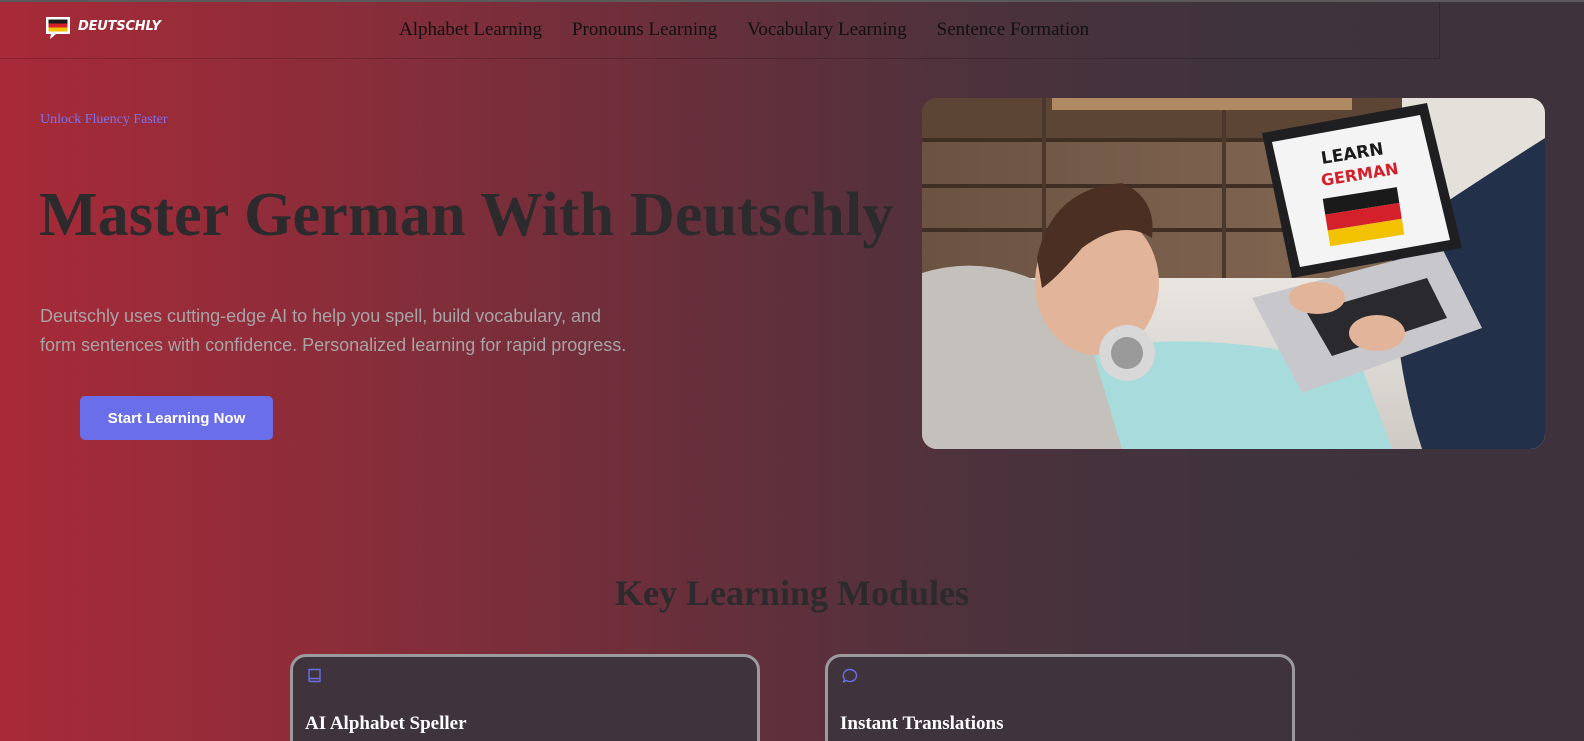  I want to click on nav-link-sentence-formation: Sentence Formation, so click(1013, 30).